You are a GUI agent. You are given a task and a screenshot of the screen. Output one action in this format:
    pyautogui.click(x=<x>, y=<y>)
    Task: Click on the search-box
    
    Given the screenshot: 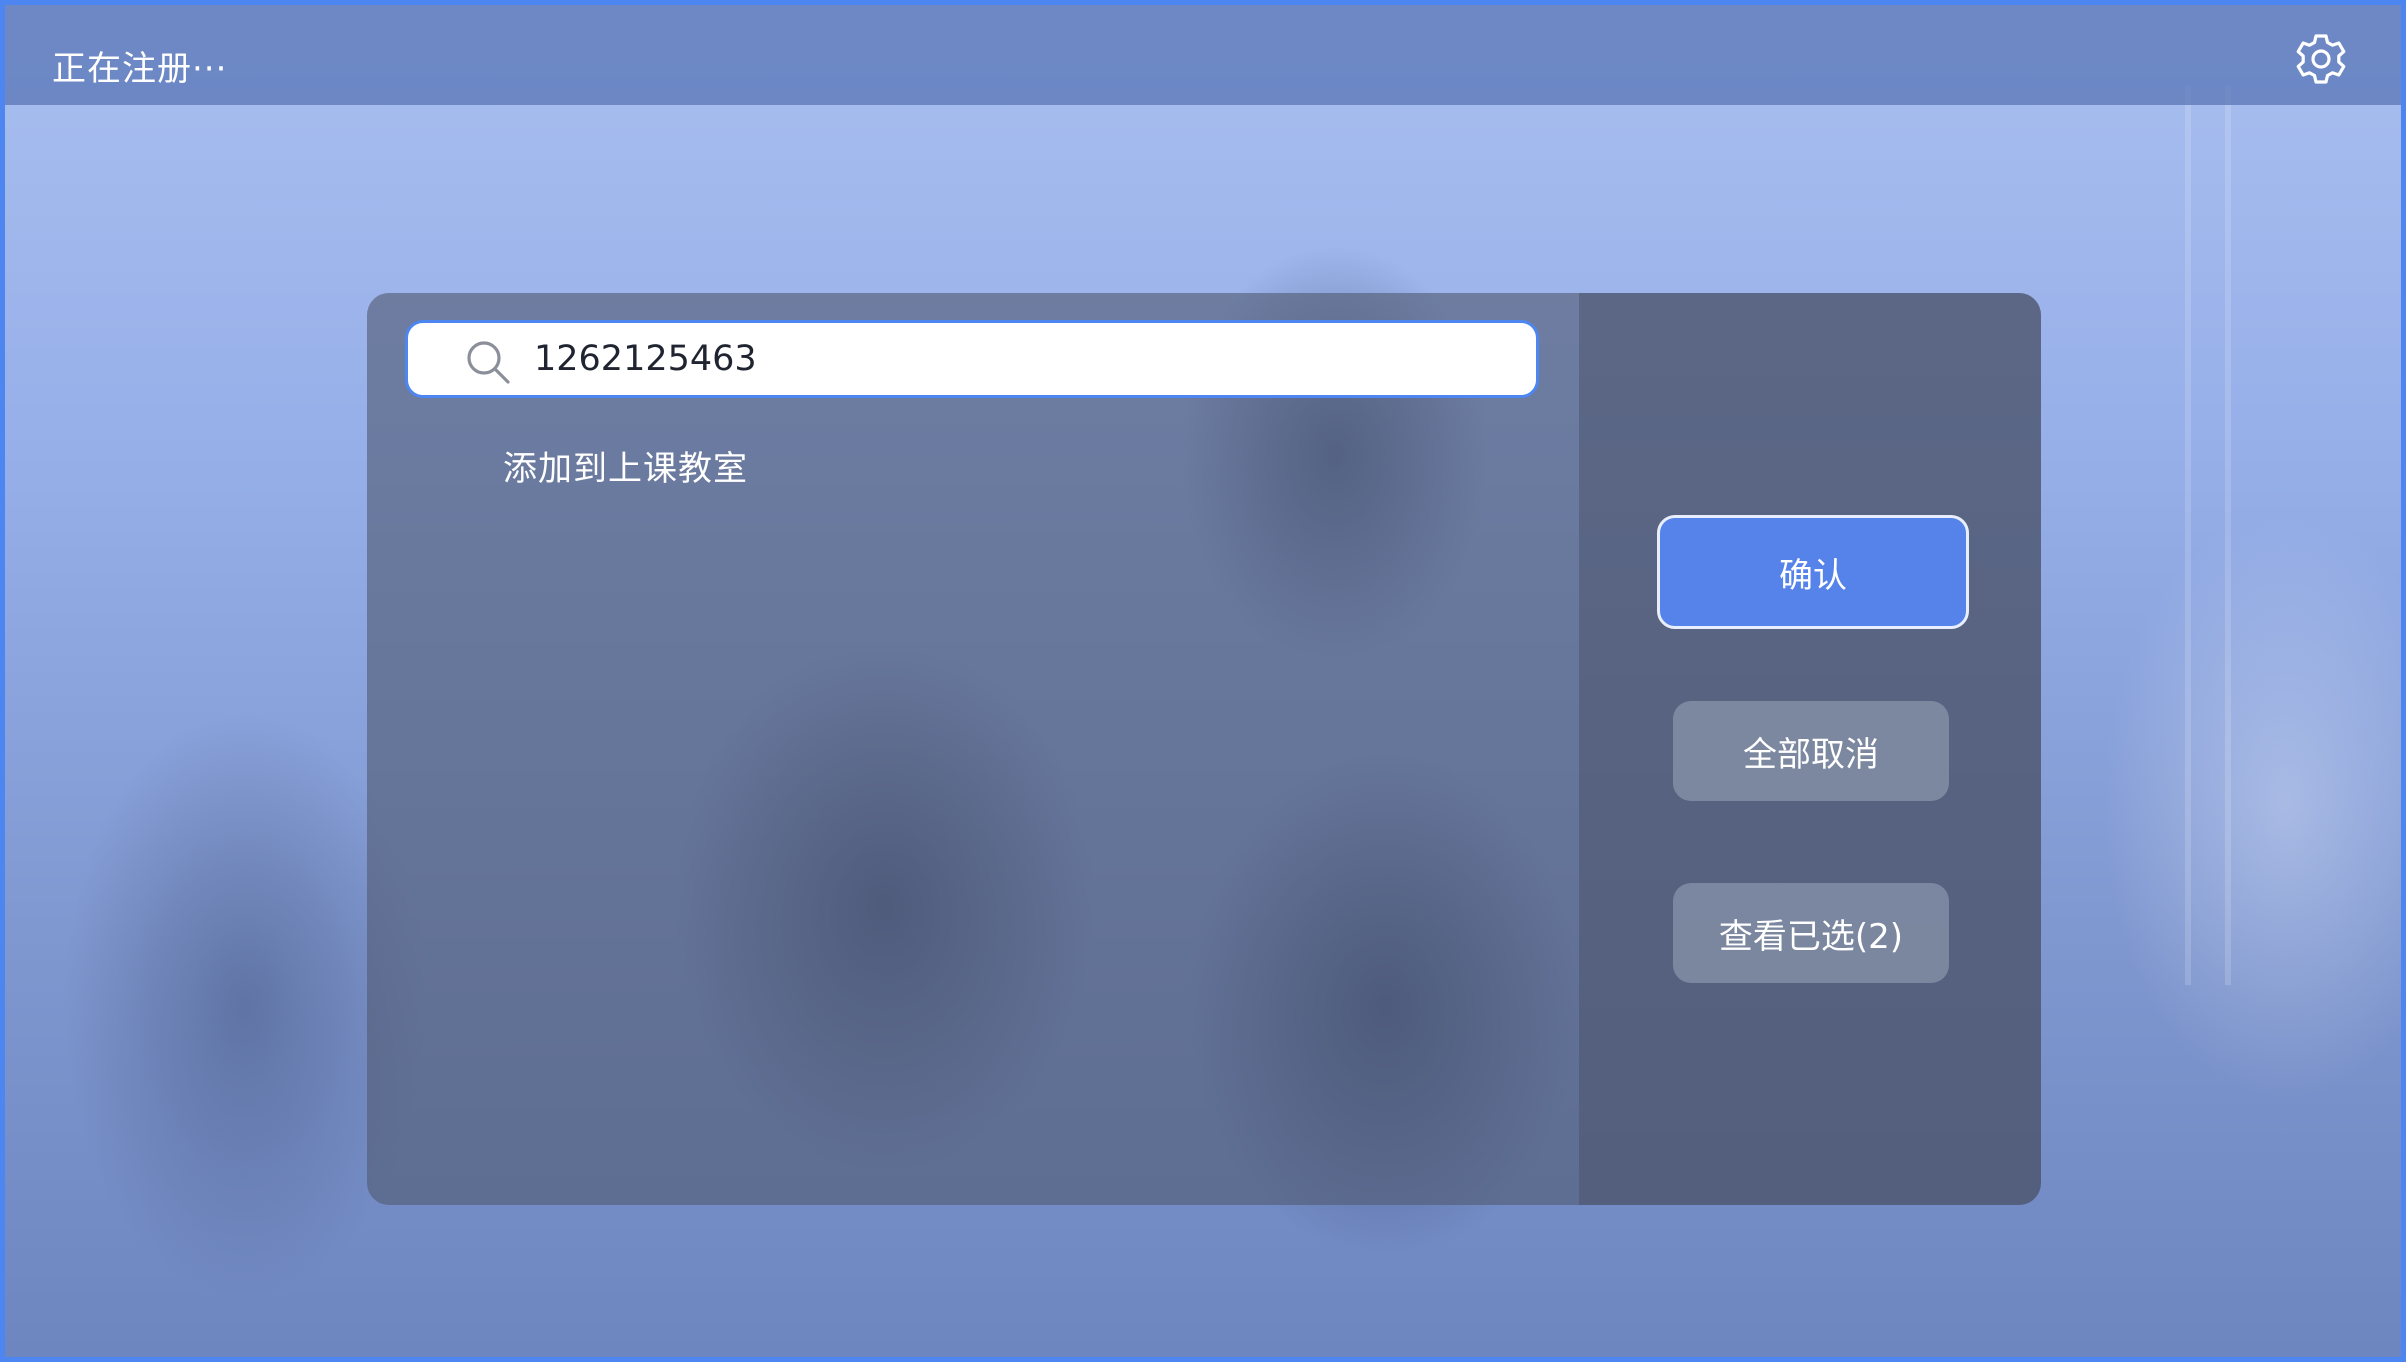 What is the action you would take?
    pyautogui.click(x=972, y=359)
    